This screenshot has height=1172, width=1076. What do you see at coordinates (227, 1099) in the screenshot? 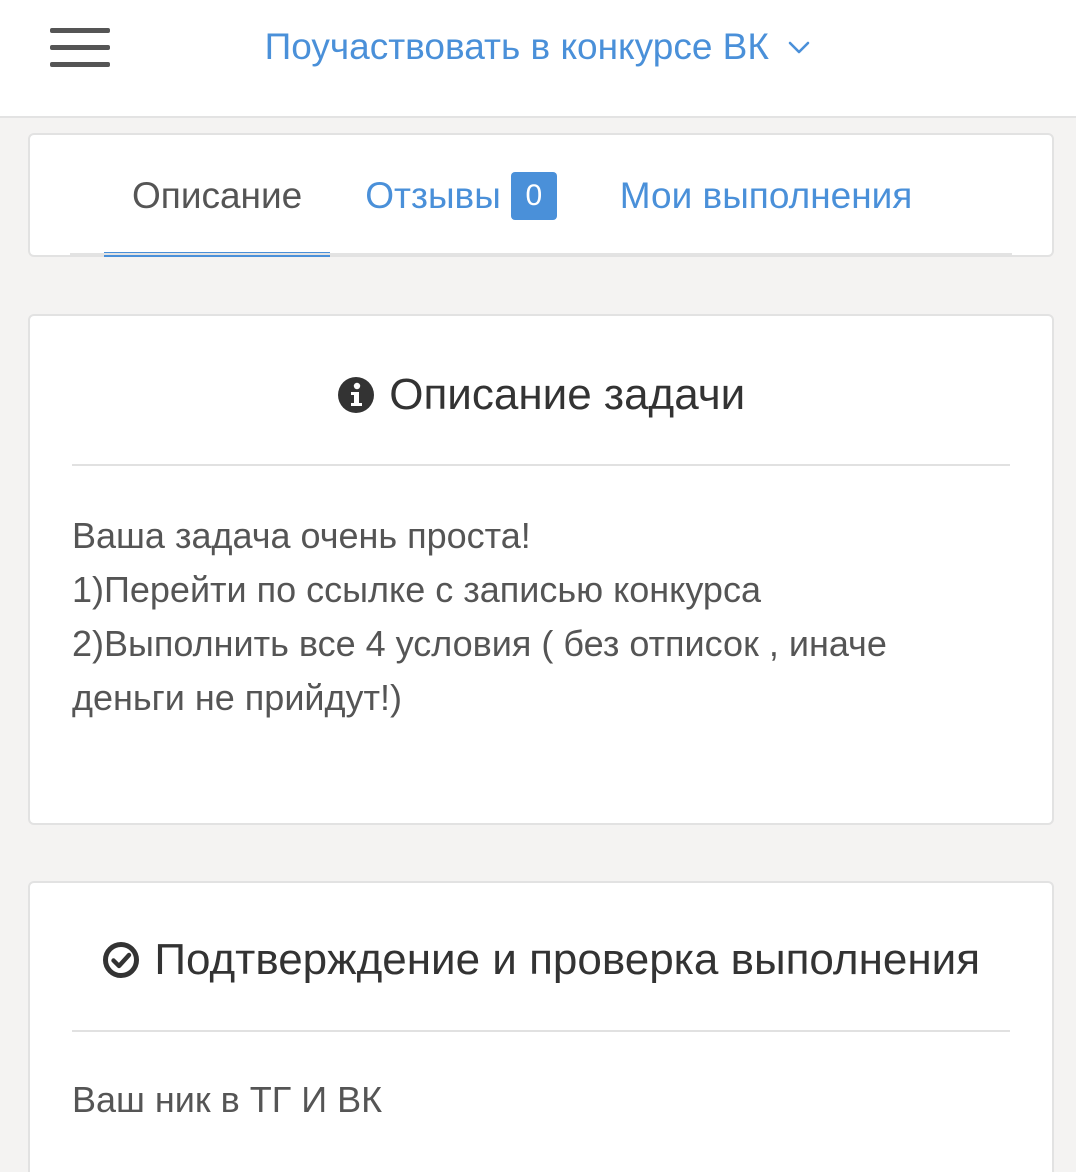
I see `text-line: Ваш ник в ТГ И ВК` at bounding box center [227, 1099].